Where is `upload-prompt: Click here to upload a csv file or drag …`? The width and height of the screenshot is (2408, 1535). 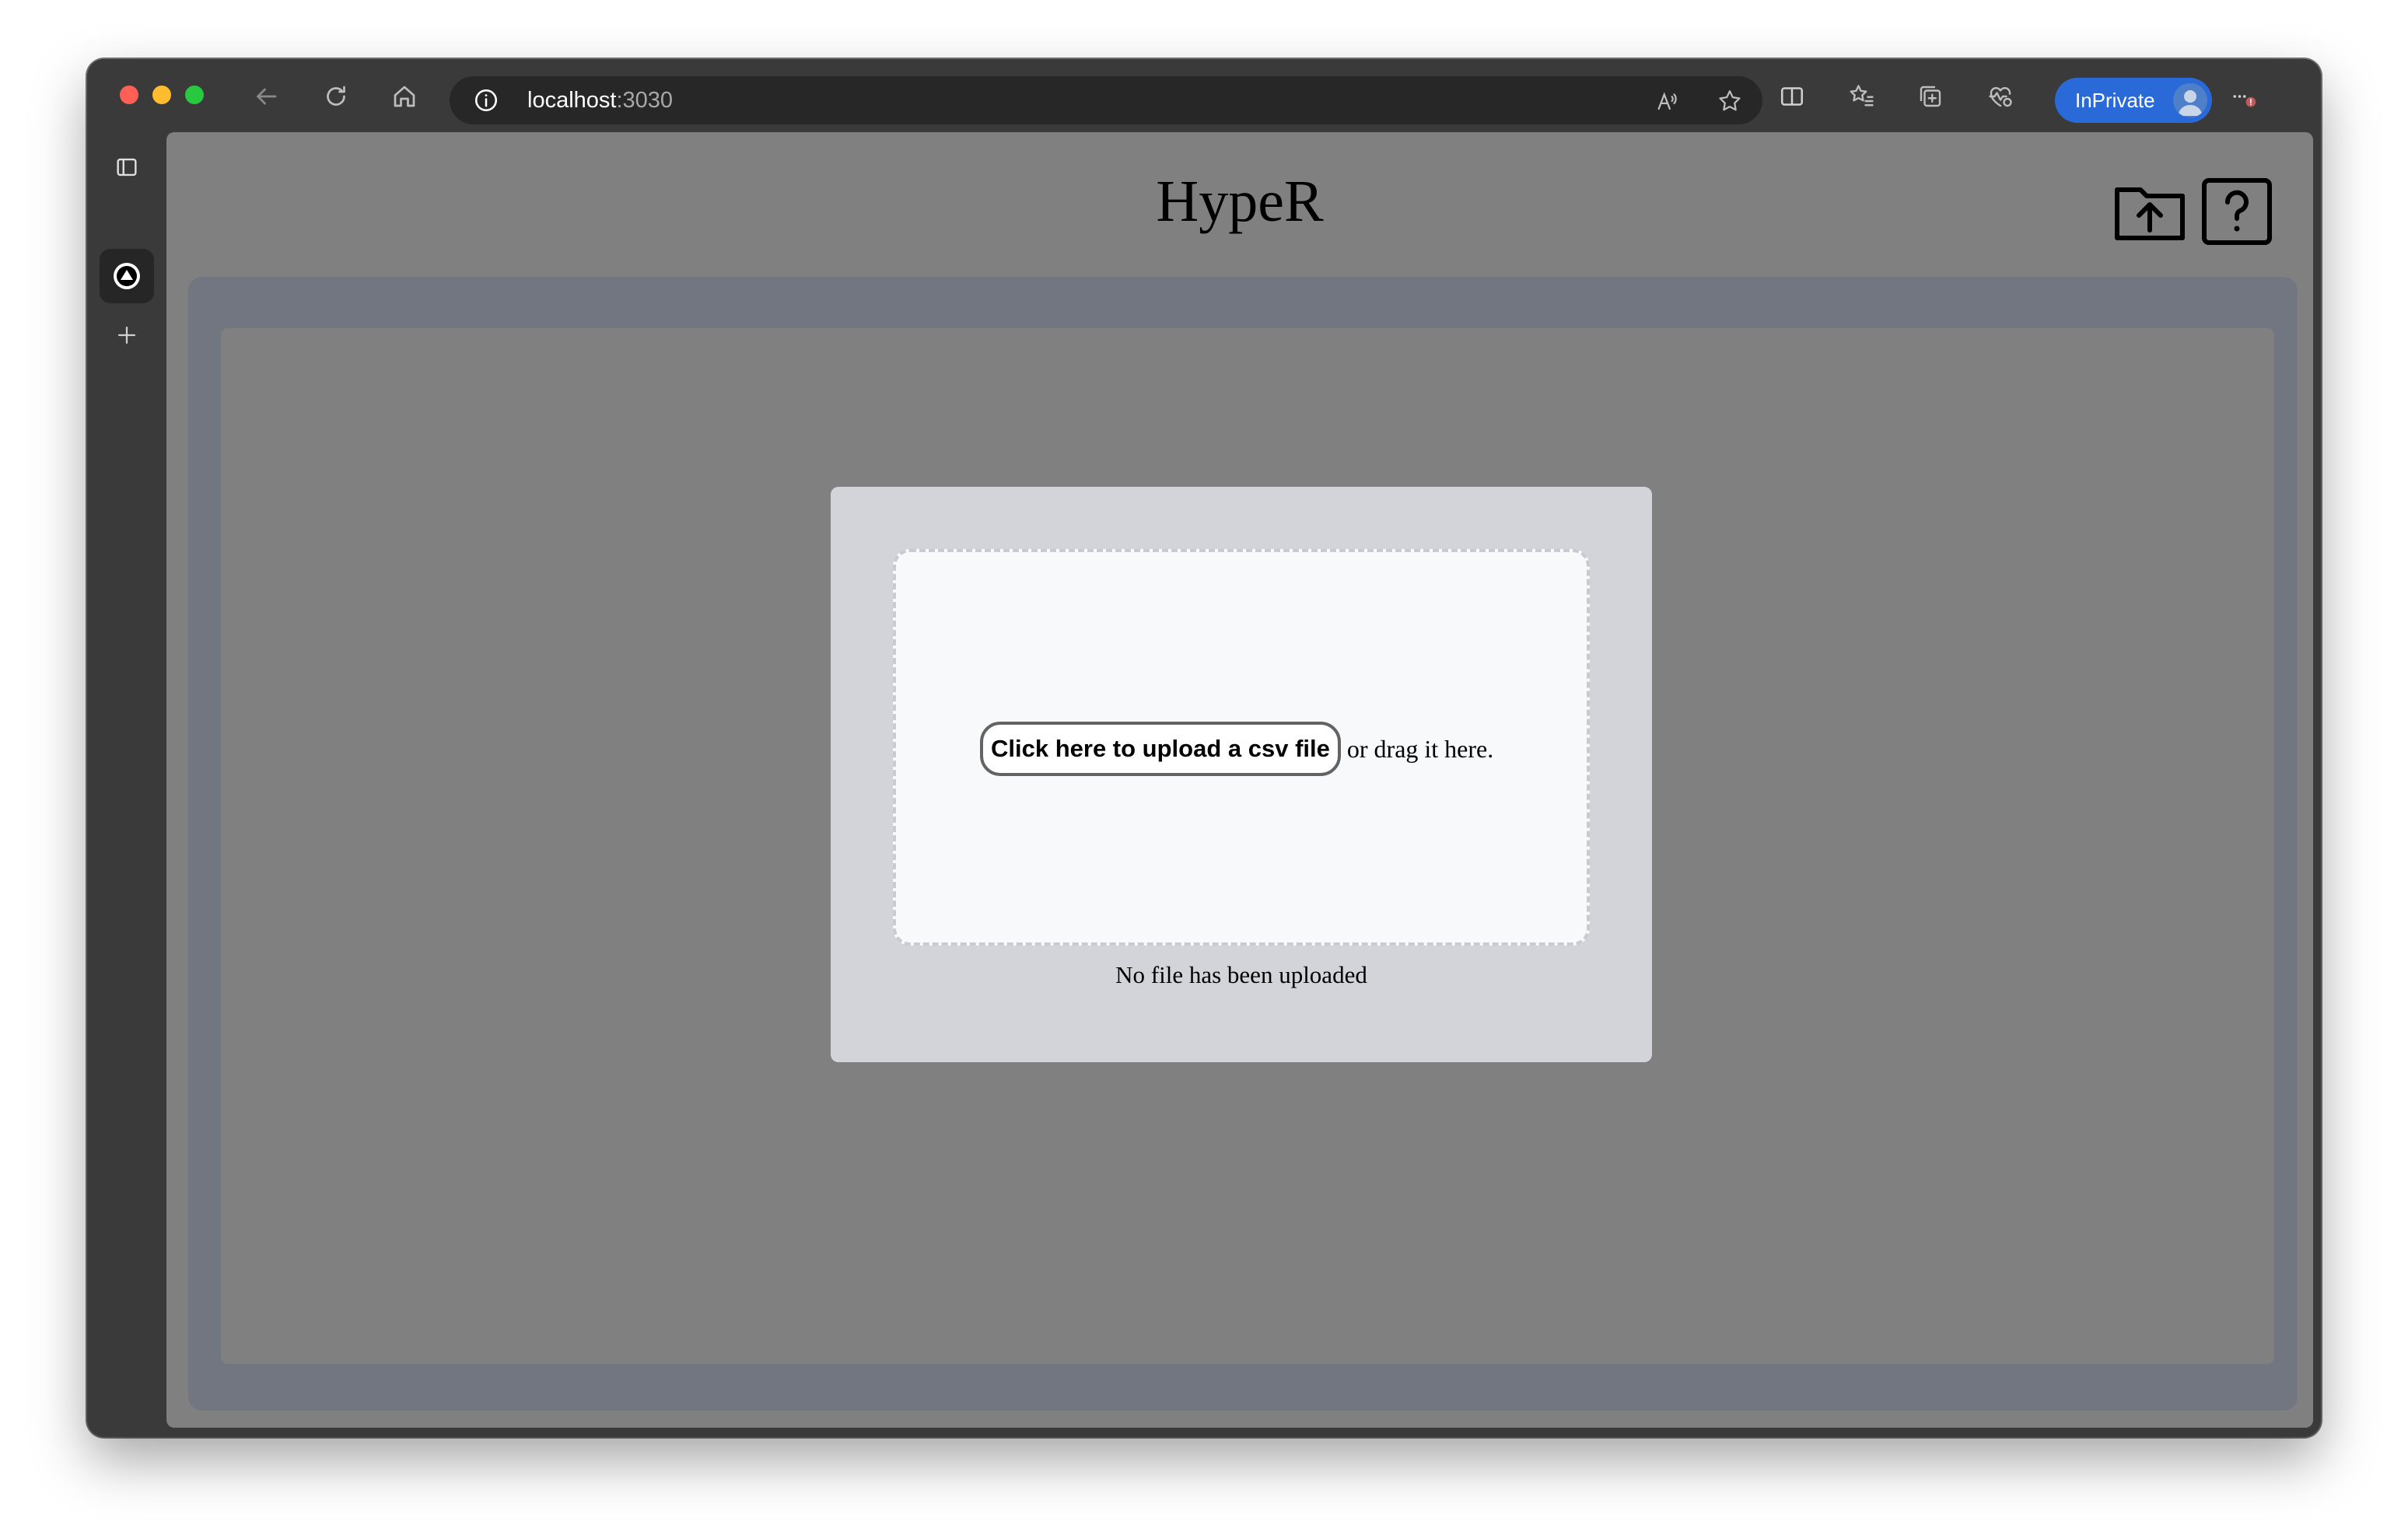
upload-prompt: Click here to upload a csv file or drag … is located at coordinates (1237, 749).